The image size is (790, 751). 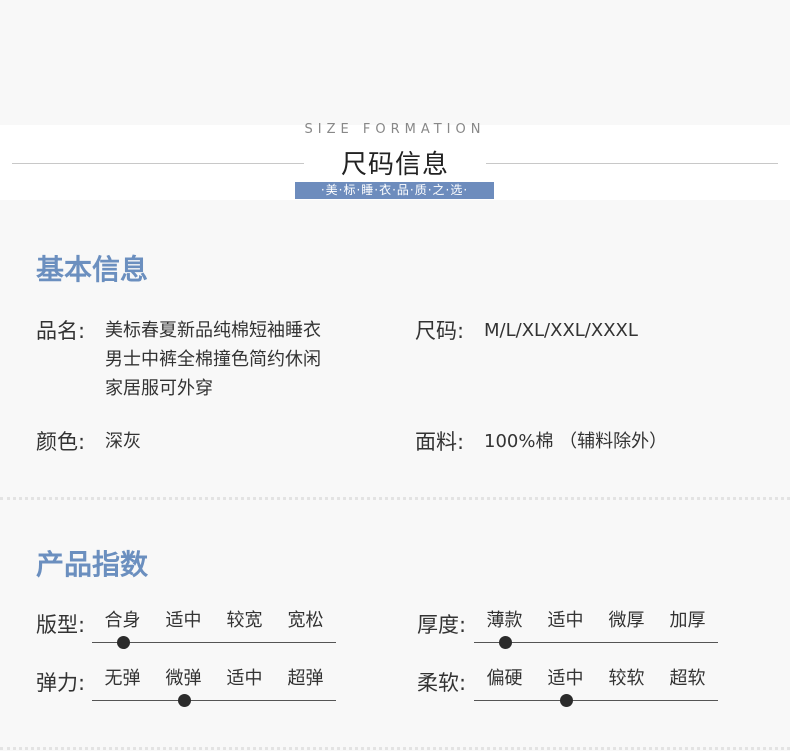 I want to click on product-name-value: 美标春夏新品纯棉短袖睡衣 男士中裤全棉撞色简约休闲 家居服可外穿, so click(x=213, y=359).